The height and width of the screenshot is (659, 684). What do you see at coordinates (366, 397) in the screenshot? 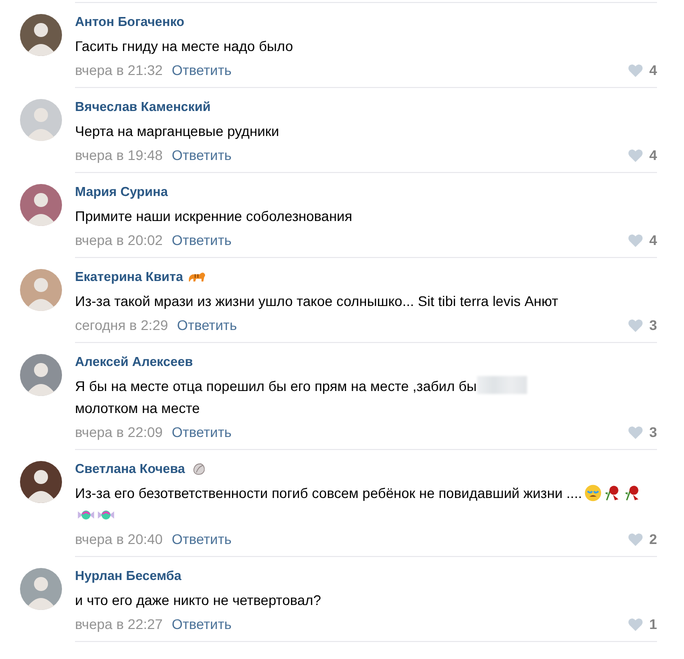
I see `comment-text: Я бы на месте отца порешил бы его прям на месте ,забил бы молотком на месте` at bounding box center [366, 397].